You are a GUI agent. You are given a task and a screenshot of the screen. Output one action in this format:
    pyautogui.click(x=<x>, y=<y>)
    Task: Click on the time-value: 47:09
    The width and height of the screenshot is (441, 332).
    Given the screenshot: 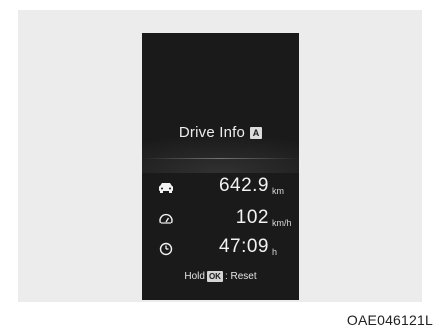 What is the action you would take?
    pyautogui.click(x=243, y=246)
    